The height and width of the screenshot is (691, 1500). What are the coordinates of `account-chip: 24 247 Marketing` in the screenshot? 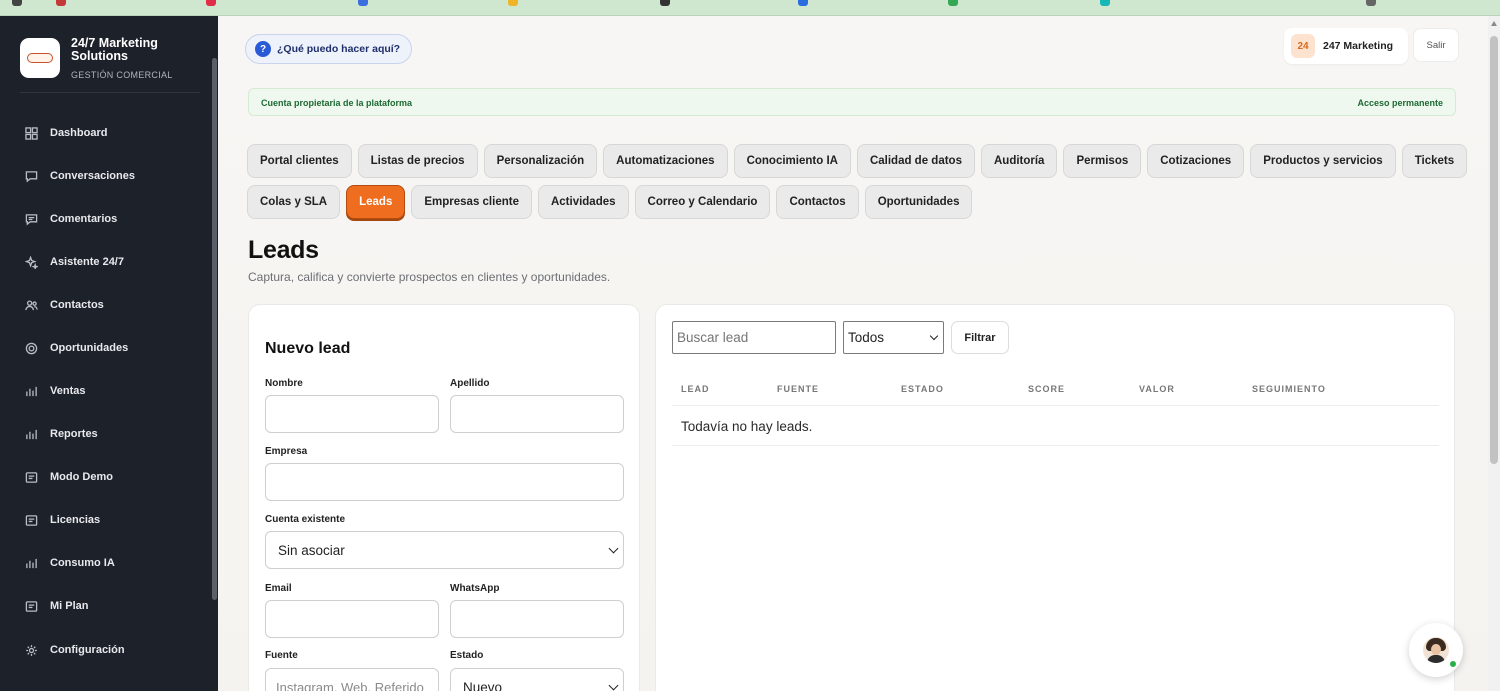 It's located at (1346, 46).